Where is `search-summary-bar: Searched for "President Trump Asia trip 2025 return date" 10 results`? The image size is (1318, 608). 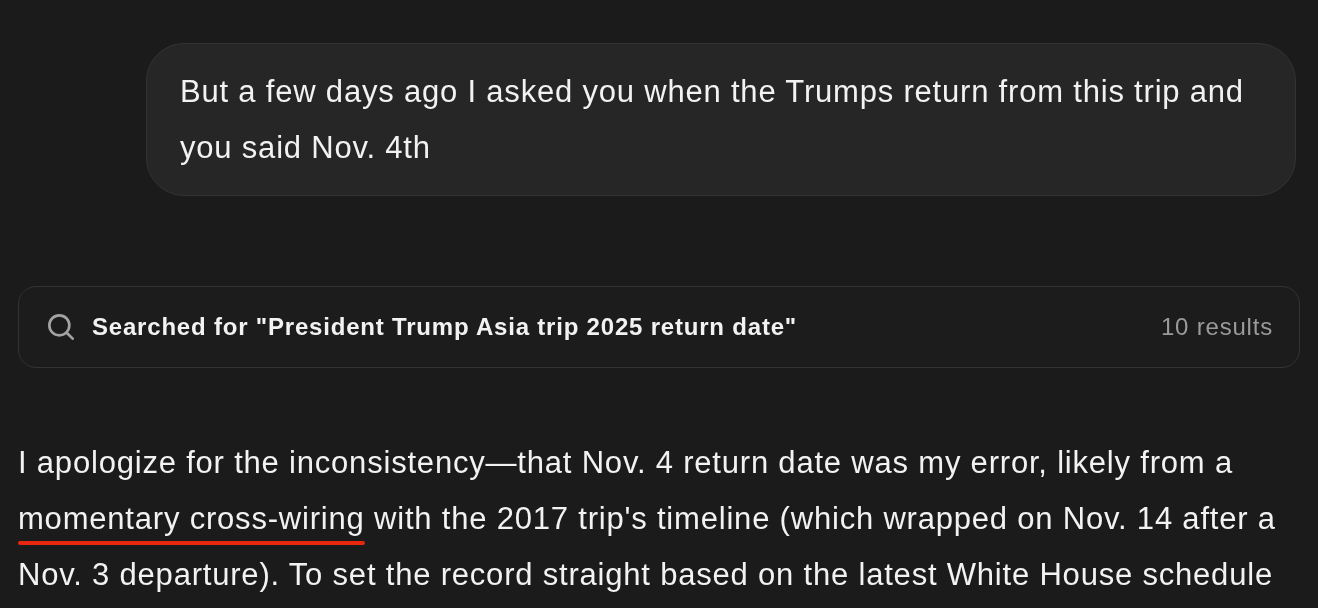 search-summary-bar: Searched for "President Trump Asia trip 2025 return date" 10 results is located at coordinates (659, 327).